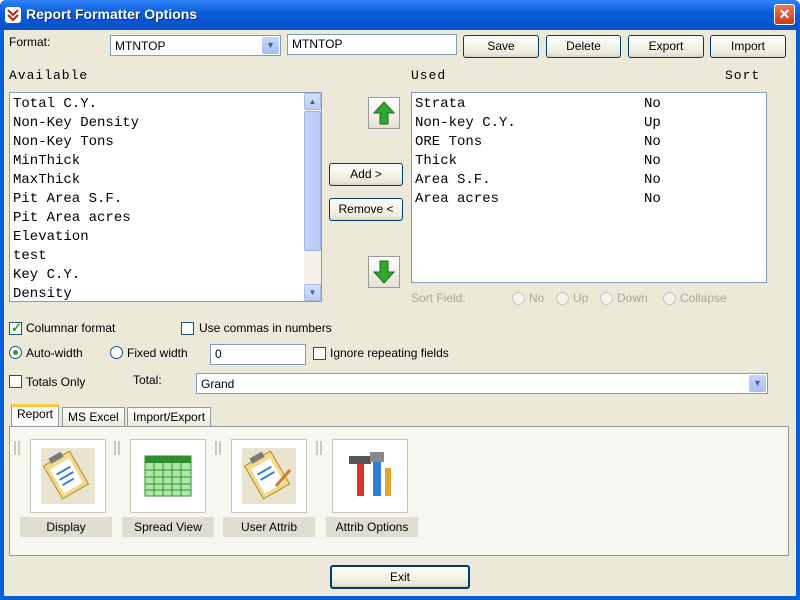  Describe the element at coordinates (54, 353) in the screenshot. I see `auto-width-label: Auto-width` at that location.